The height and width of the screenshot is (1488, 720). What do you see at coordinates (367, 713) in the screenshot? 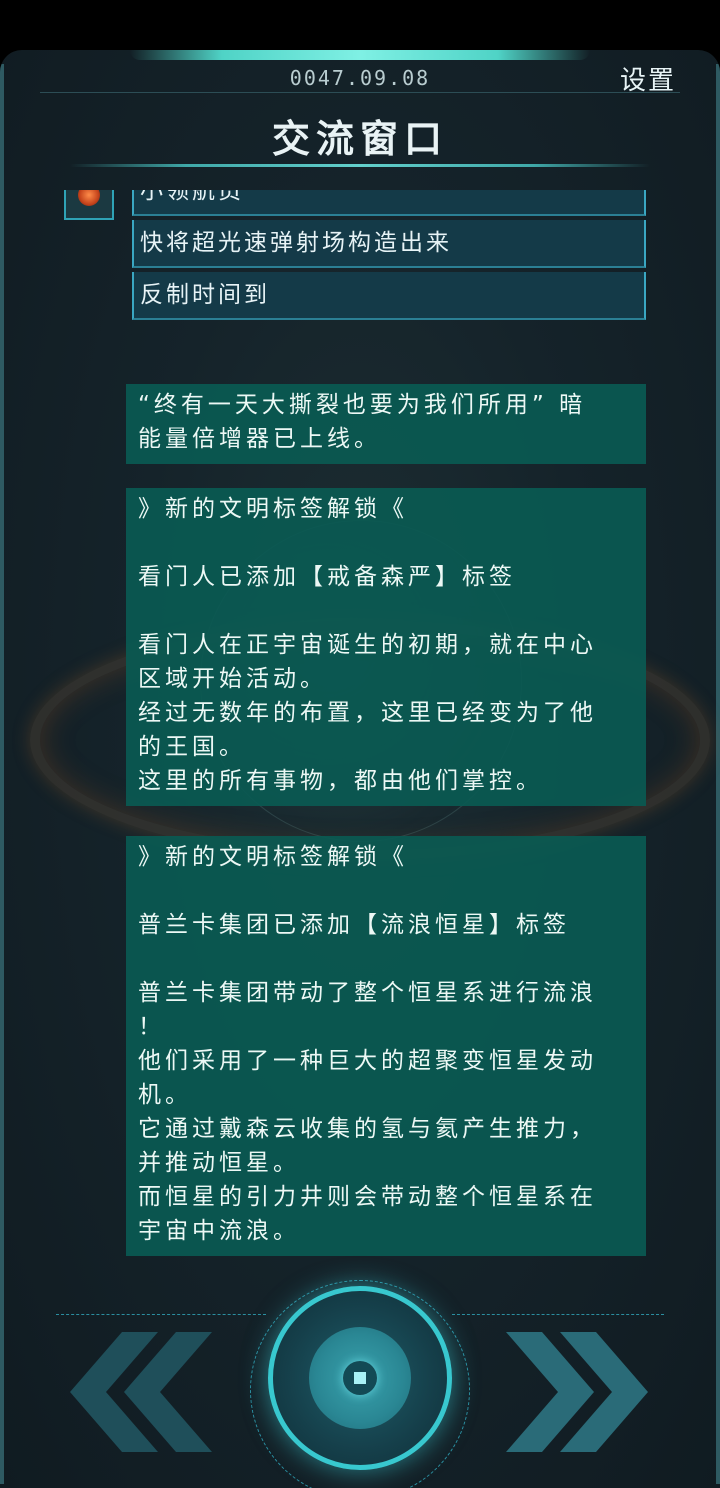
I see `card-body-line: 经过无数年的布置，这里已经变为了他` at bounding box center [367, 713].